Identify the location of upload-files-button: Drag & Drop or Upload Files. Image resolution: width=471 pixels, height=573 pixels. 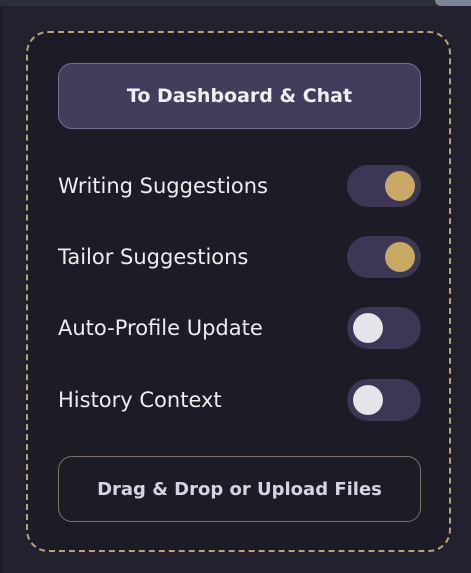
(239, 489).